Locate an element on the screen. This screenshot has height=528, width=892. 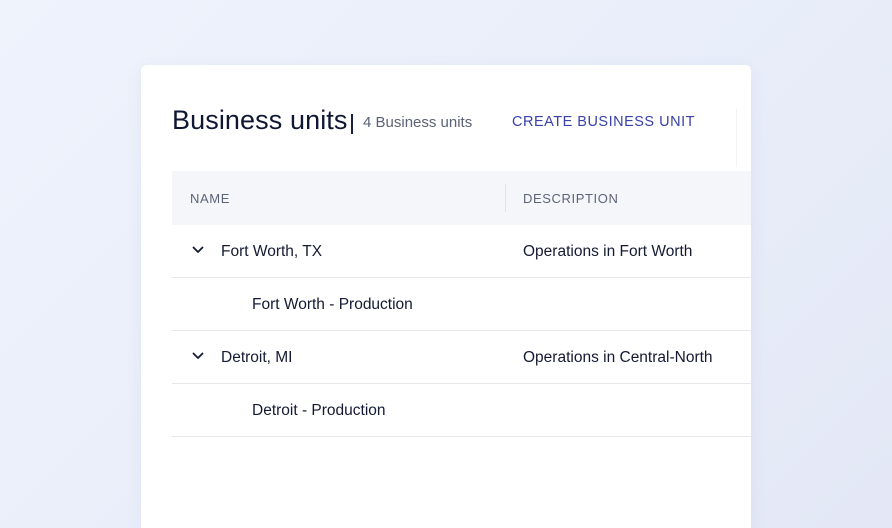
table-row: Fort Worth - Production is located at coordinates (461, 304).